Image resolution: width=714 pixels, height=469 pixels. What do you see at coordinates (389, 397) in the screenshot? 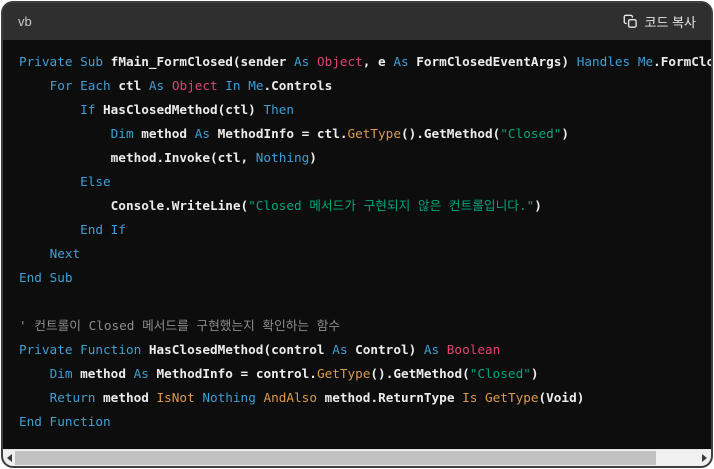
I see `code-token: method.ReturnType` at bounding box center [389, 397].